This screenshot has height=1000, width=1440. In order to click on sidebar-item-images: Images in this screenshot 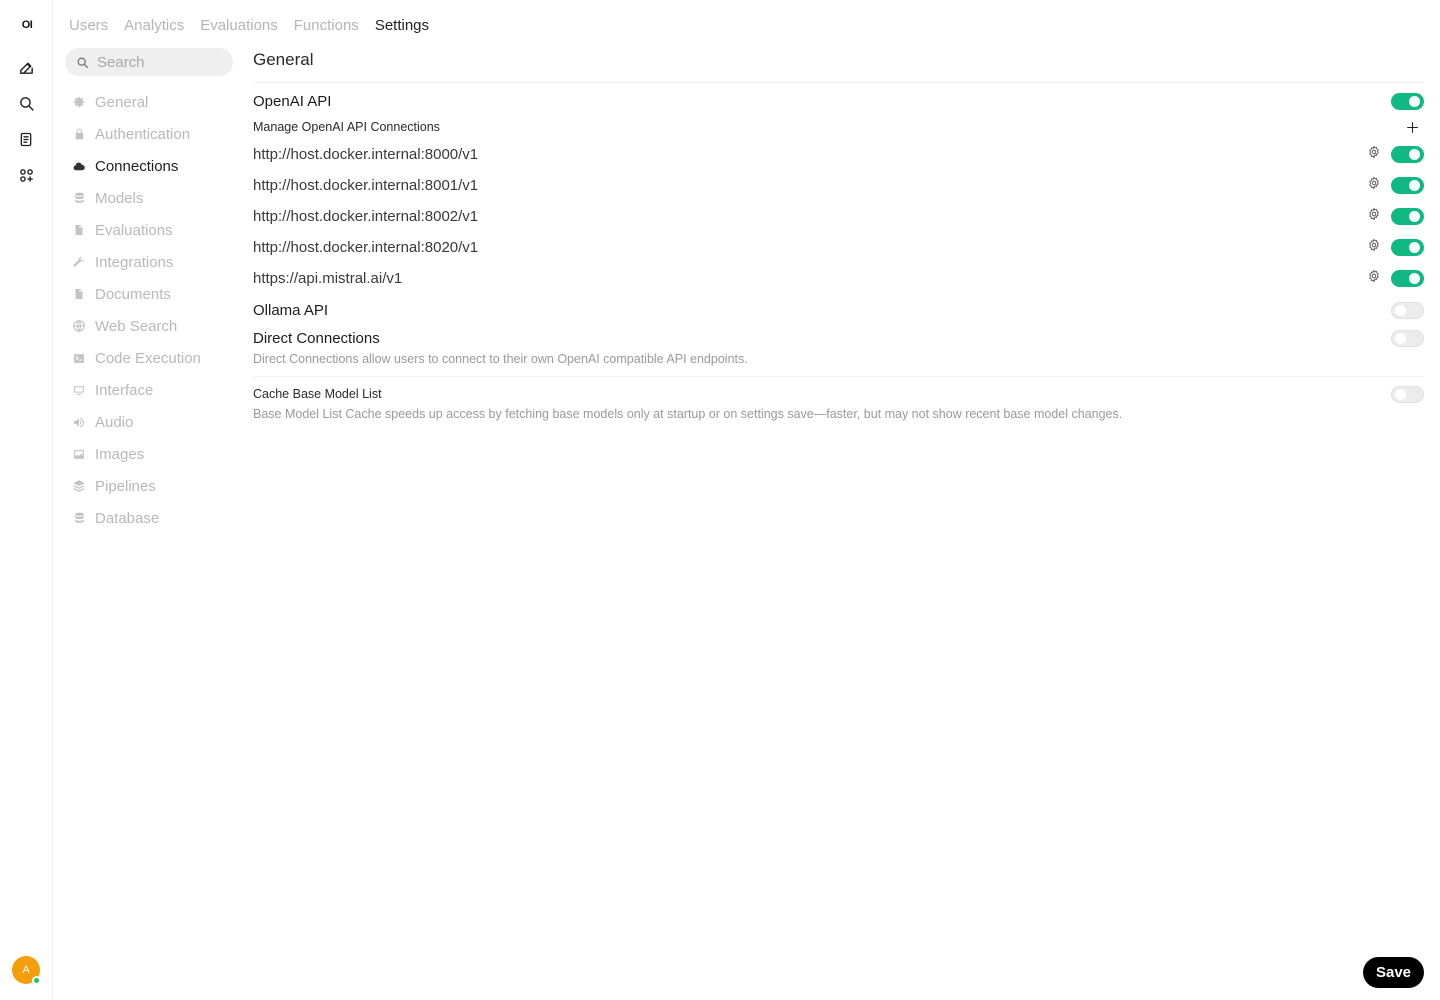, I will do `click(152, 454)`.